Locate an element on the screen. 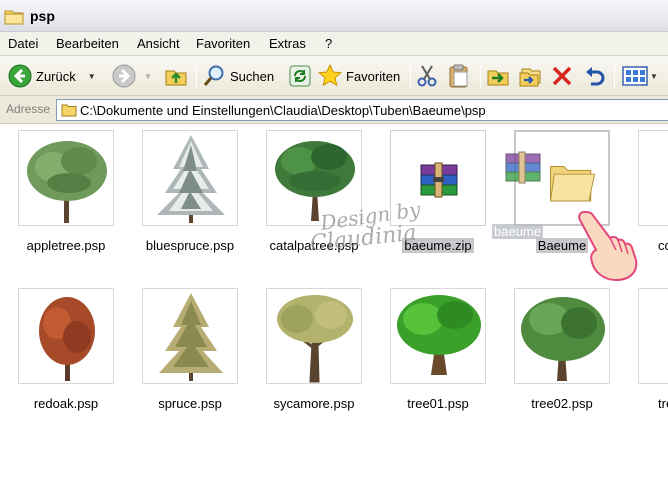 The image size is (668, 493). address-label: Adresse is located at coordinates (28, 109).